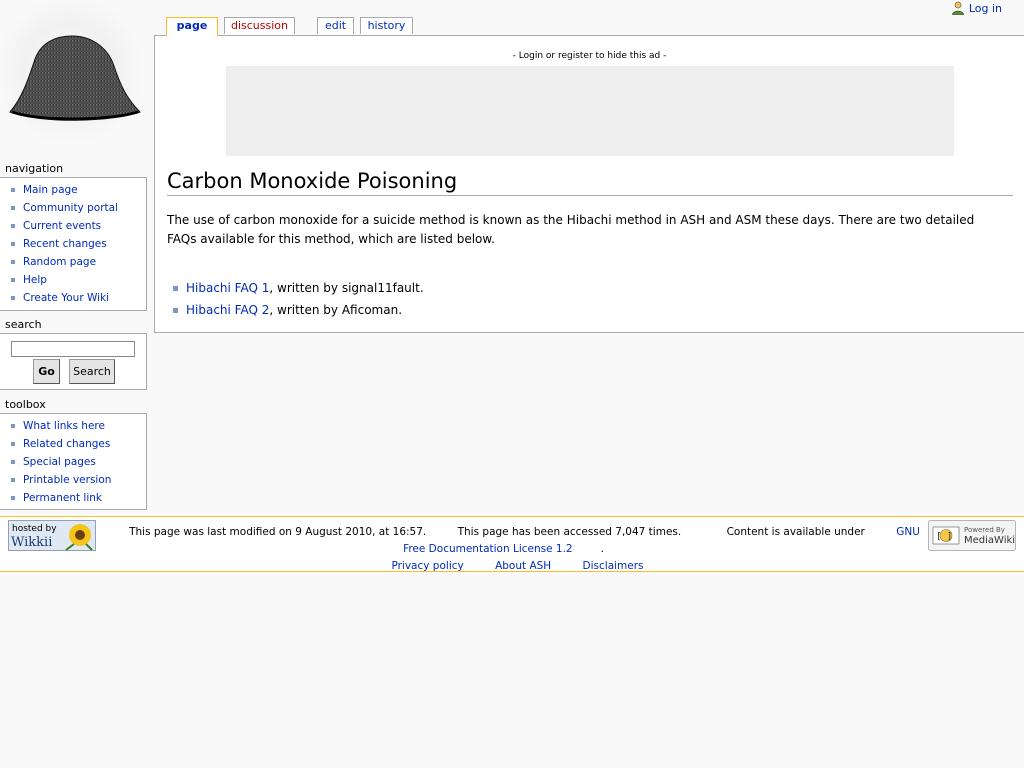  What do you see at coordinates (78, 498) in the screenshot?
I see `toolbox-item-permanent-link: Permanent link` at bounding box center [78, 498].